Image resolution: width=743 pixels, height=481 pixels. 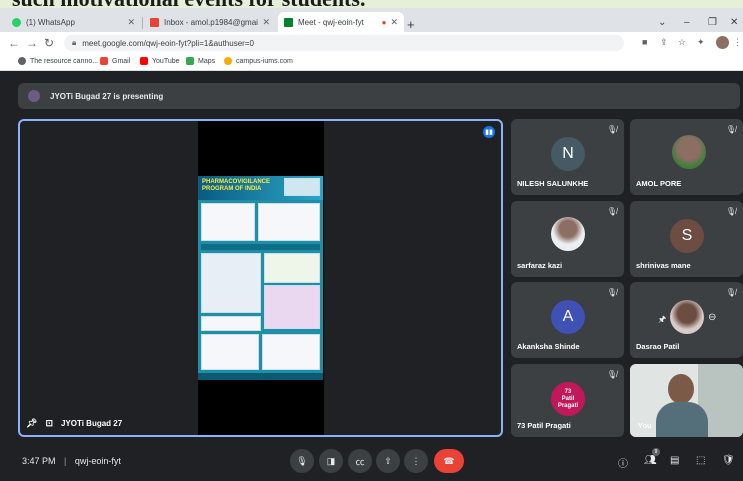 I want to click on meet-icon, so click(x=288, y=22).